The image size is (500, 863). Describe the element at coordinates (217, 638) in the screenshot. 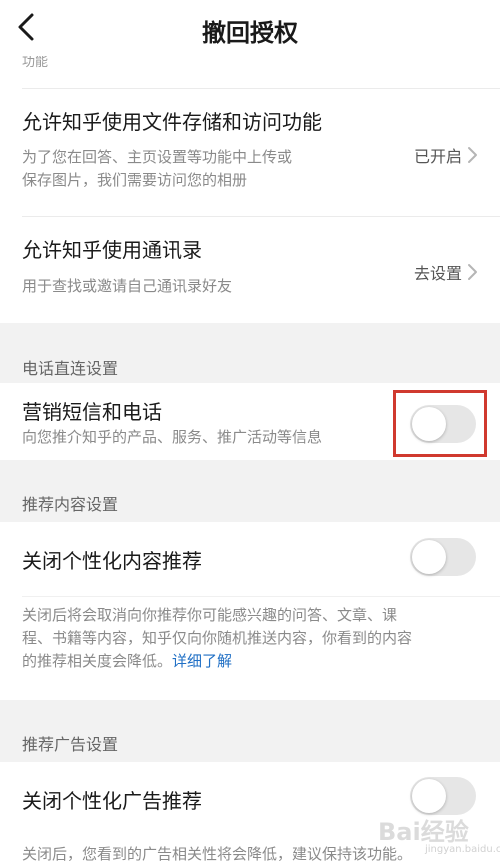

I see `content-note: 程、书籍等内容，知乎仅向你随机推送内容，你看到的内容` at that location.